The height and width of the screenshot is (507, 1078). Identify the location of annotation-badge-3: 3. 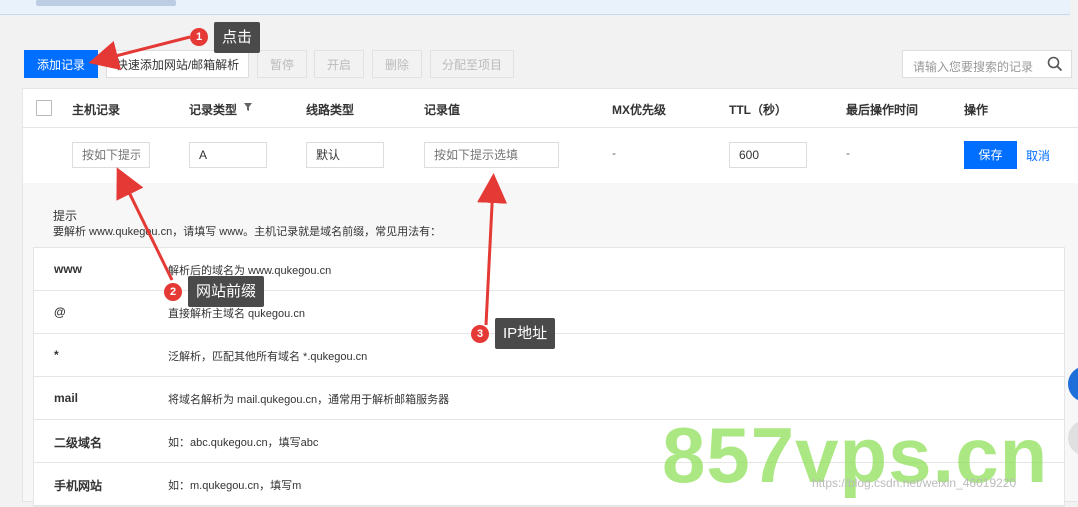
(480, 334).